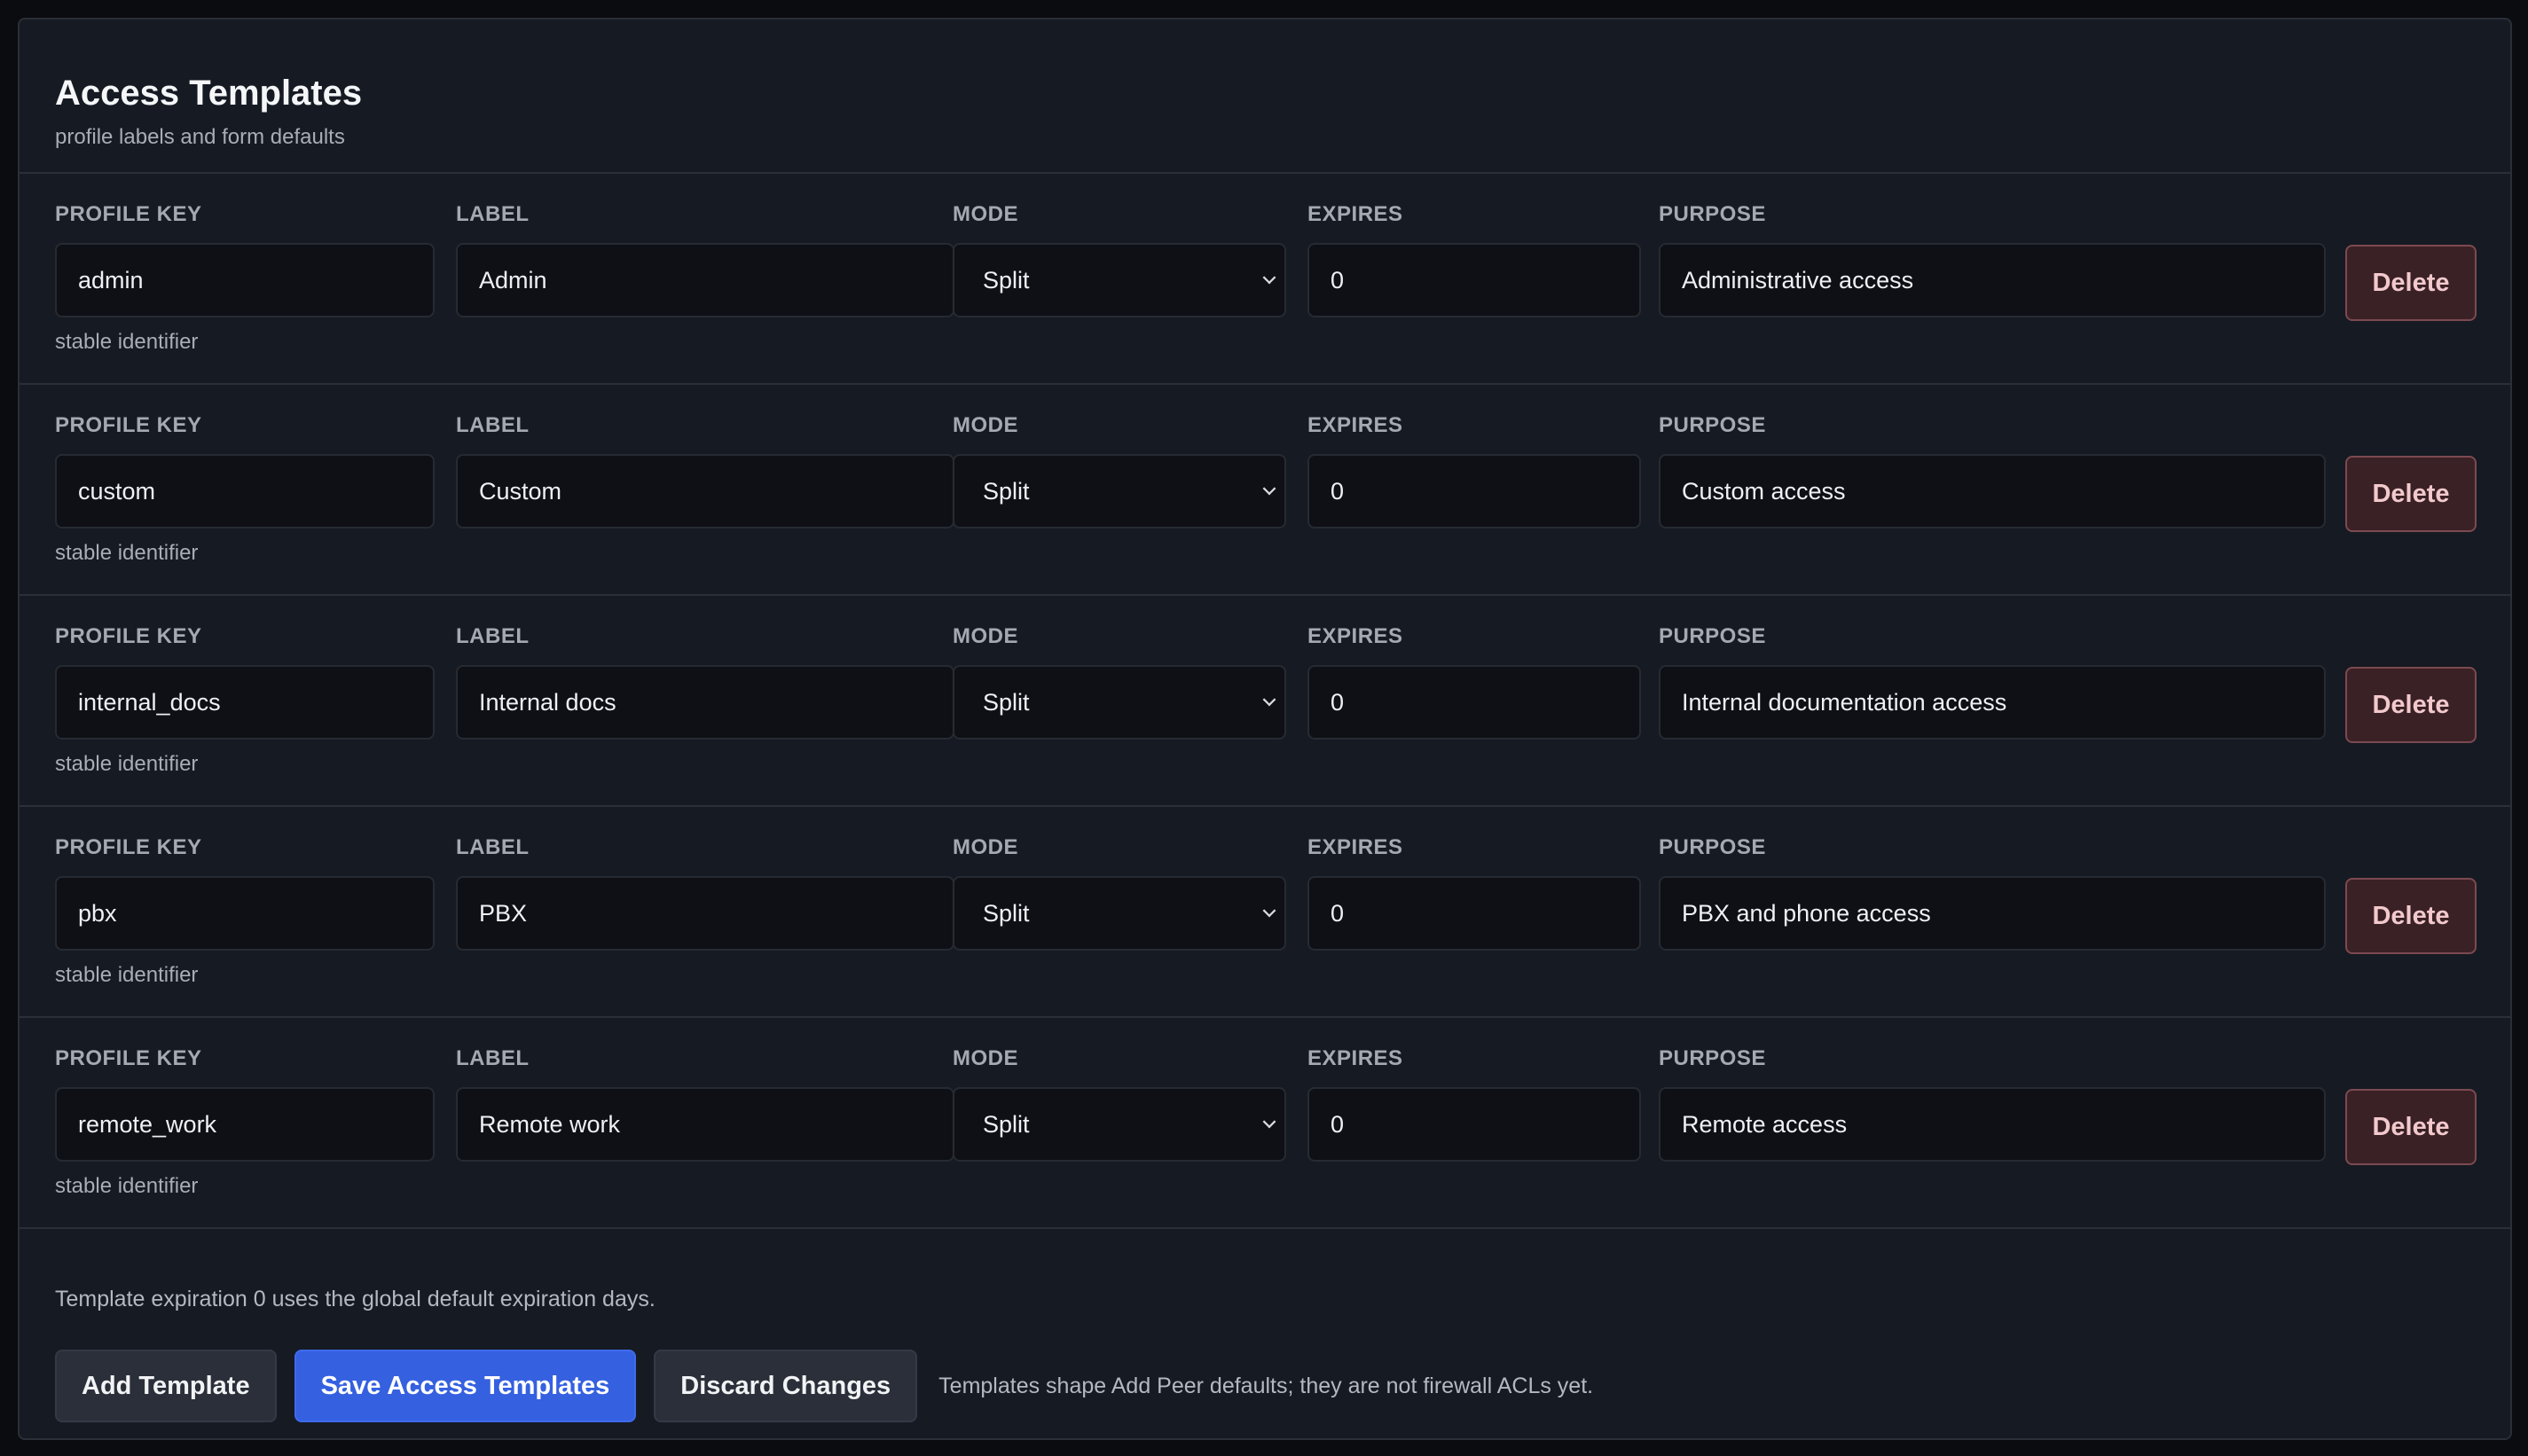 The width and height of the screenshot is (2528, 1456). I want to click on profile-key-field: PROFILE KEY pbx stable identifier, so click(245, 911).